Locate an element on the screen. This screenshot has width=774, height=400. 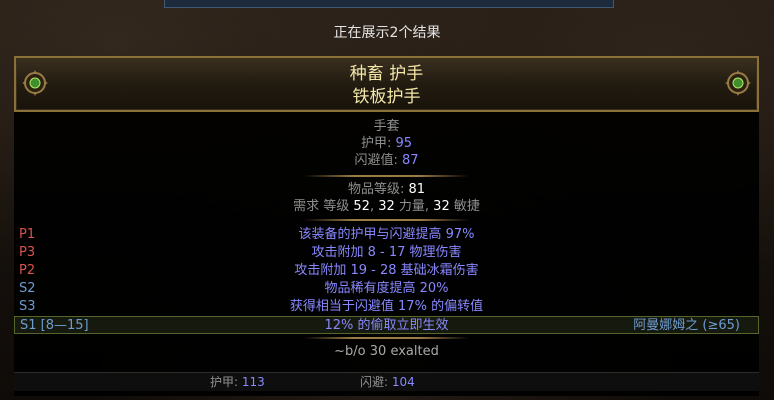
item-header: 种畜 护手 铁板护手 is located at coordinates (386, 84).